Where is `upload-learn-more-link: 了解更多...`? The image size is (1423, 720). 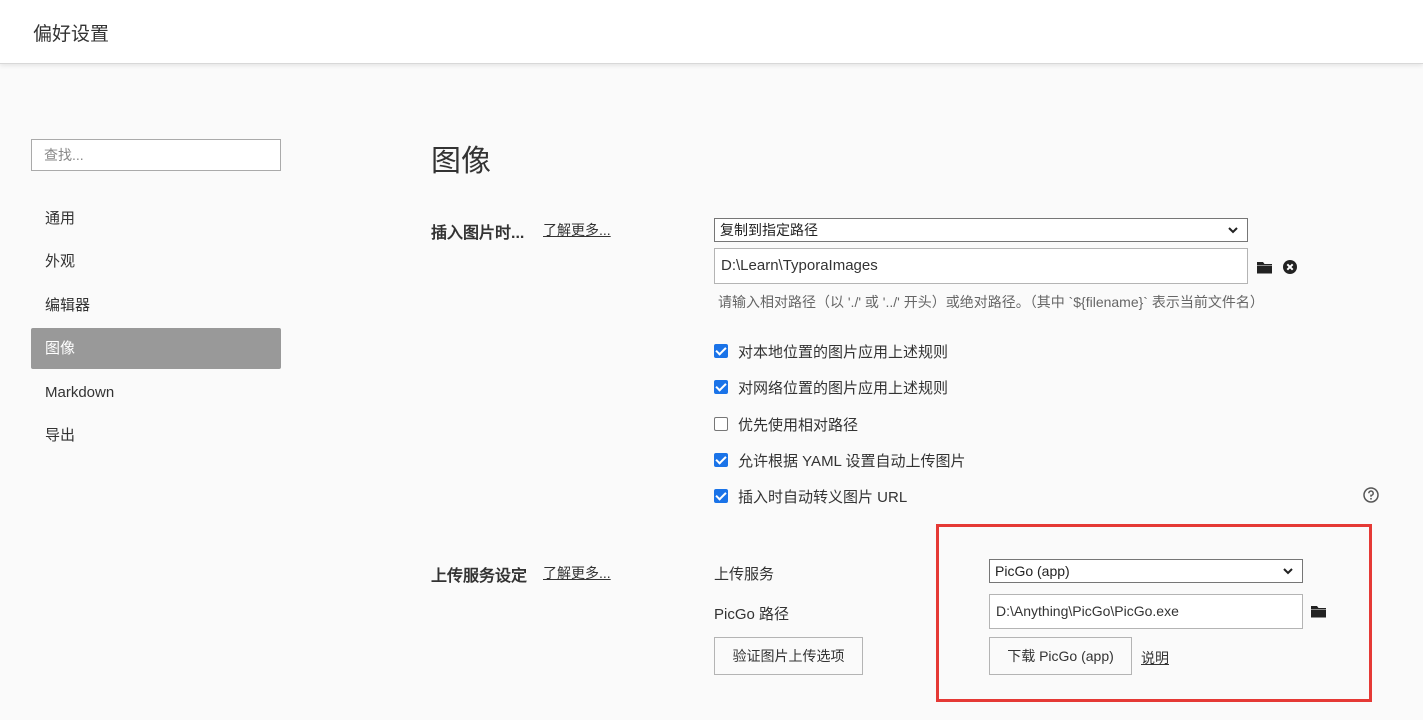 upload-learn-more-link: 了解更多... is located at coordinates (577, 573).